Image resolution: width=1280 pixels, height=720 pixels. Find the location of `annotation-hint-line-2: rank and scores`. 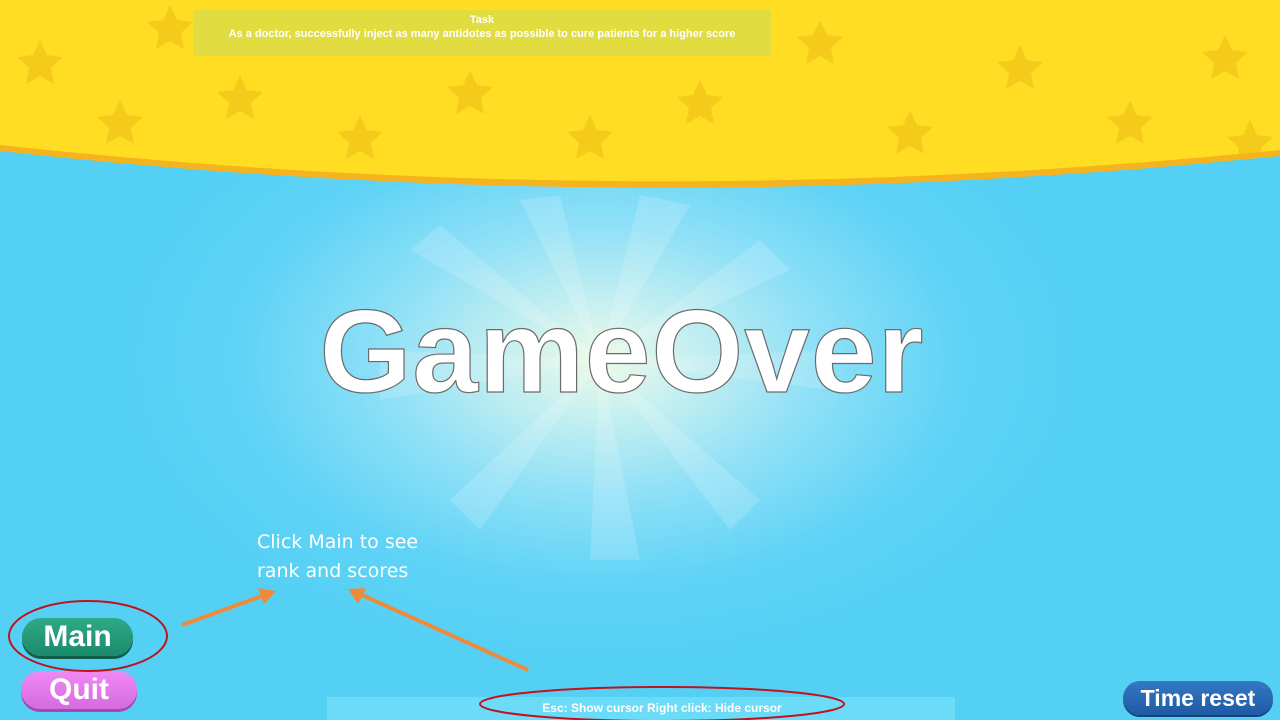

annotation-hint-line-2: rank and scores is located at coordinates (333, 571).